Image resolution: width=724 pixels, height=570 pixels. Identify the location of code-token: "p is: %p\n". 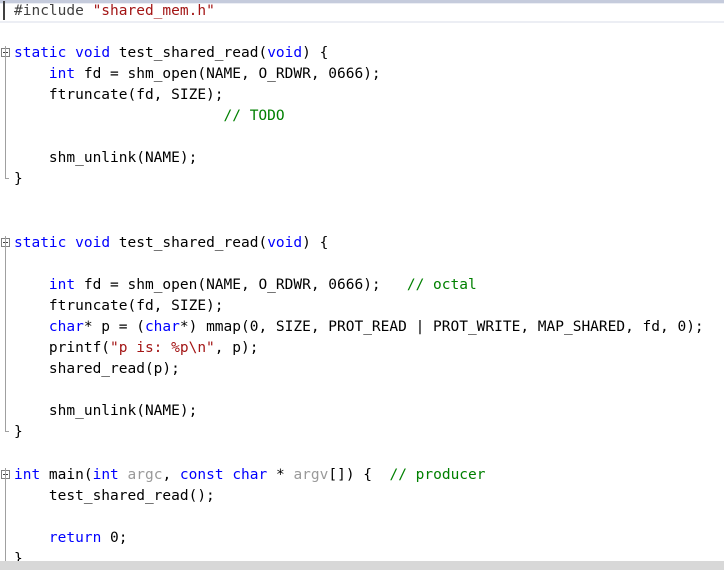
(162, 348).